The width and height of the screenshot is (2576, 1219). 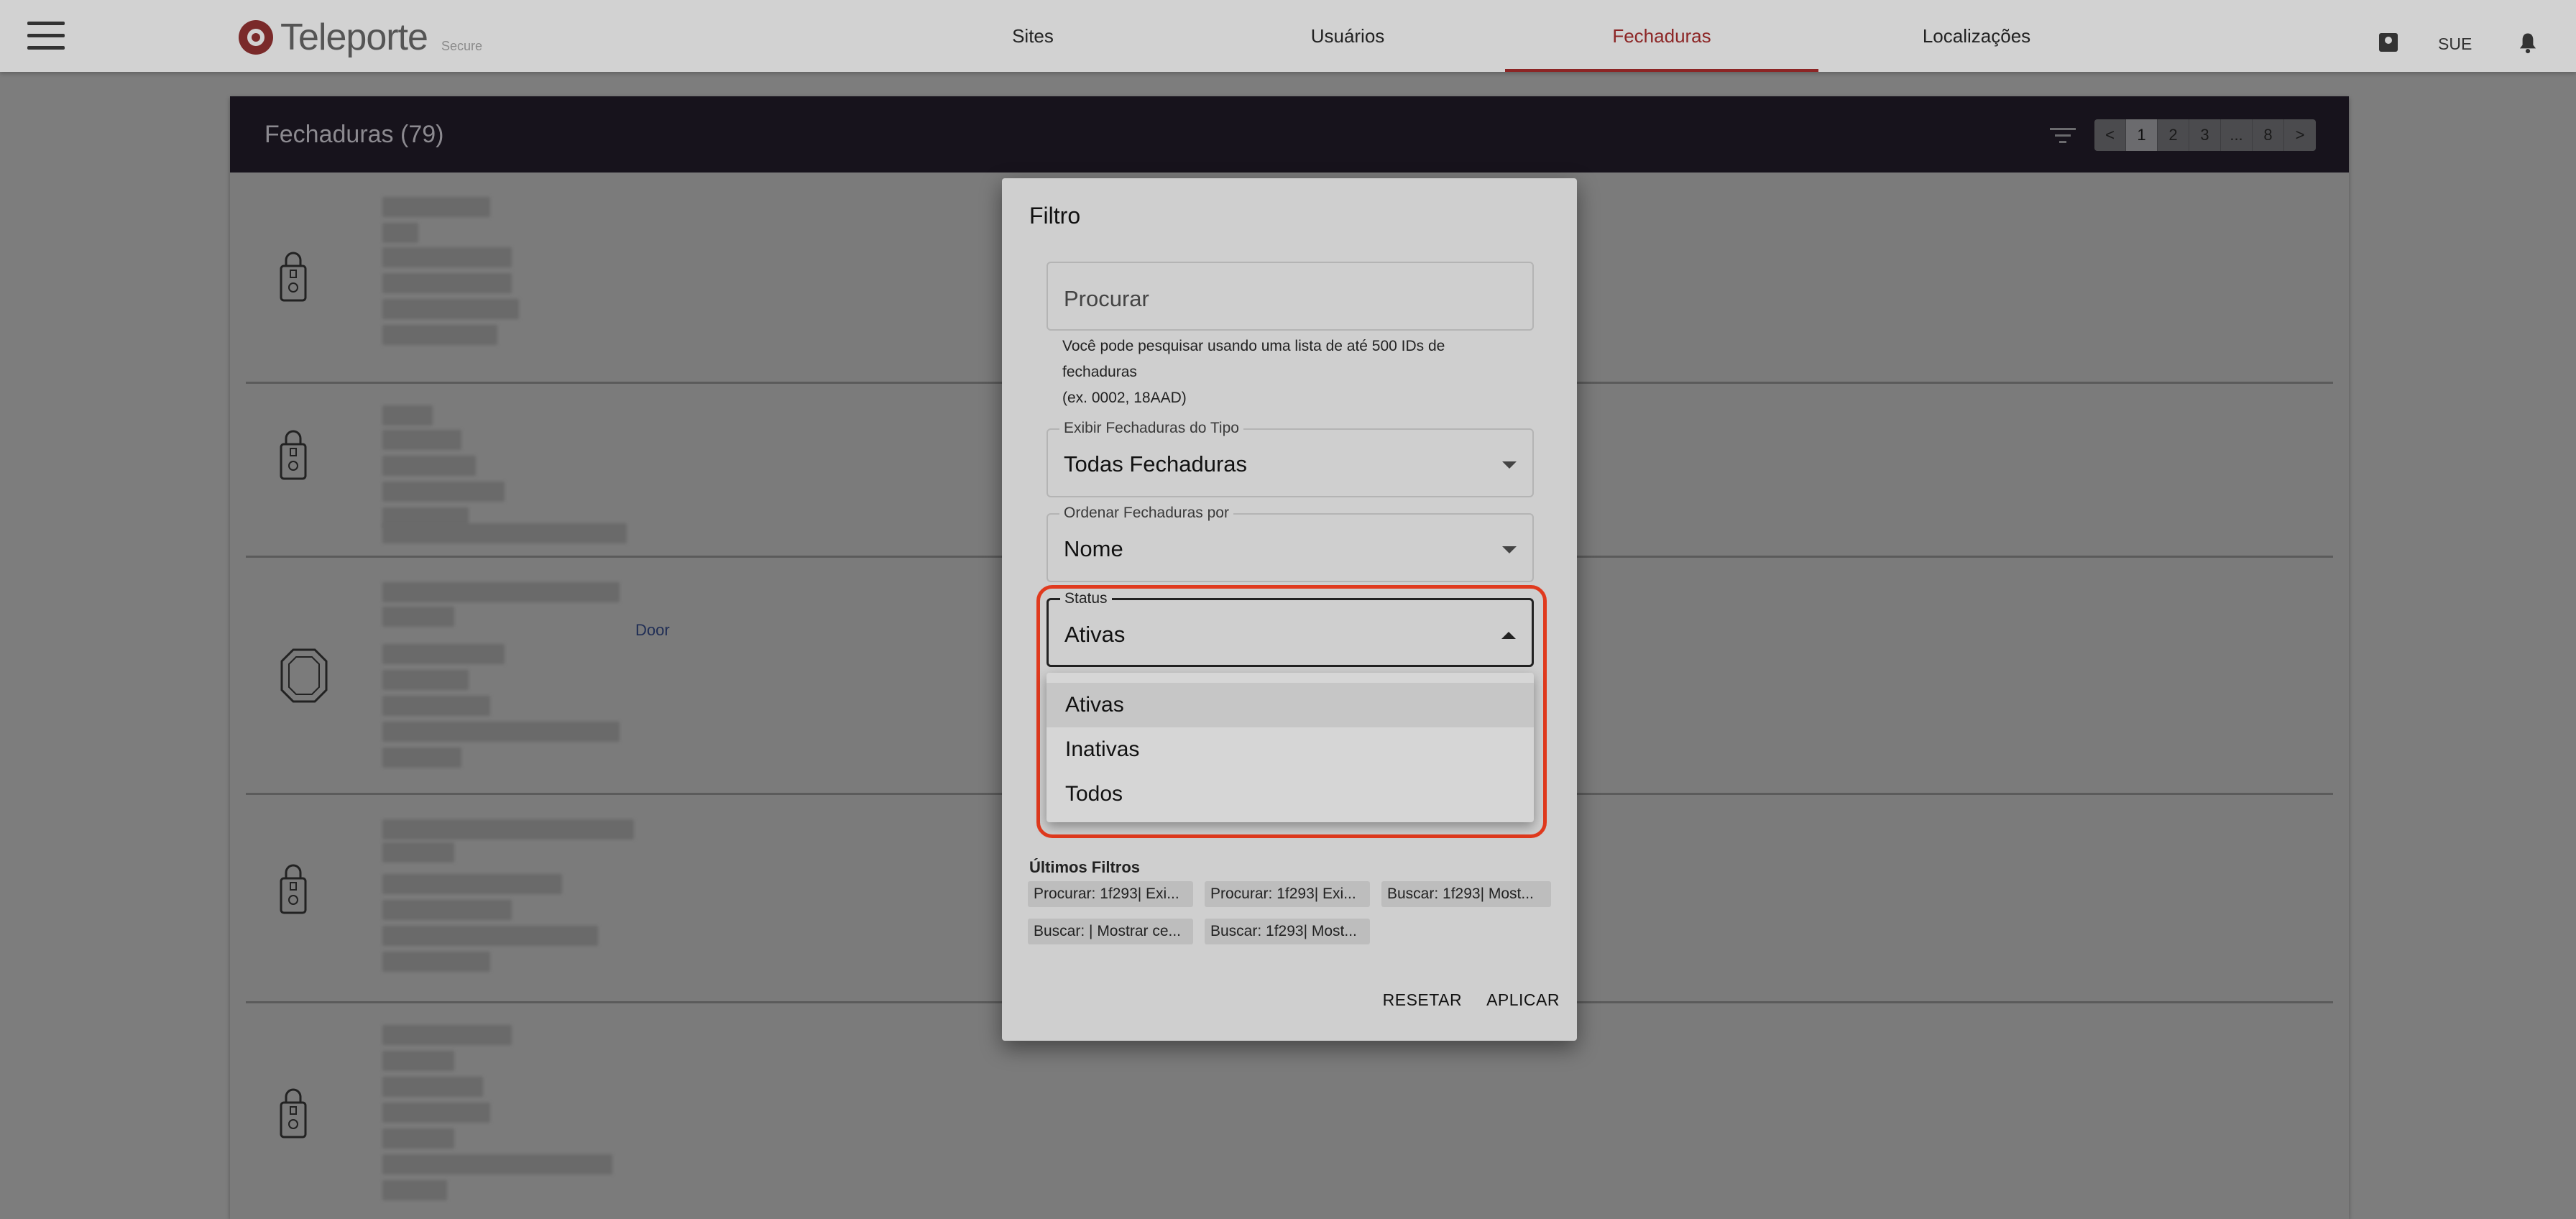 What do you see at coordinates (304, 675) in the screenshot?
I see `octagon-lock-icon` at bounding box center [304, 675].